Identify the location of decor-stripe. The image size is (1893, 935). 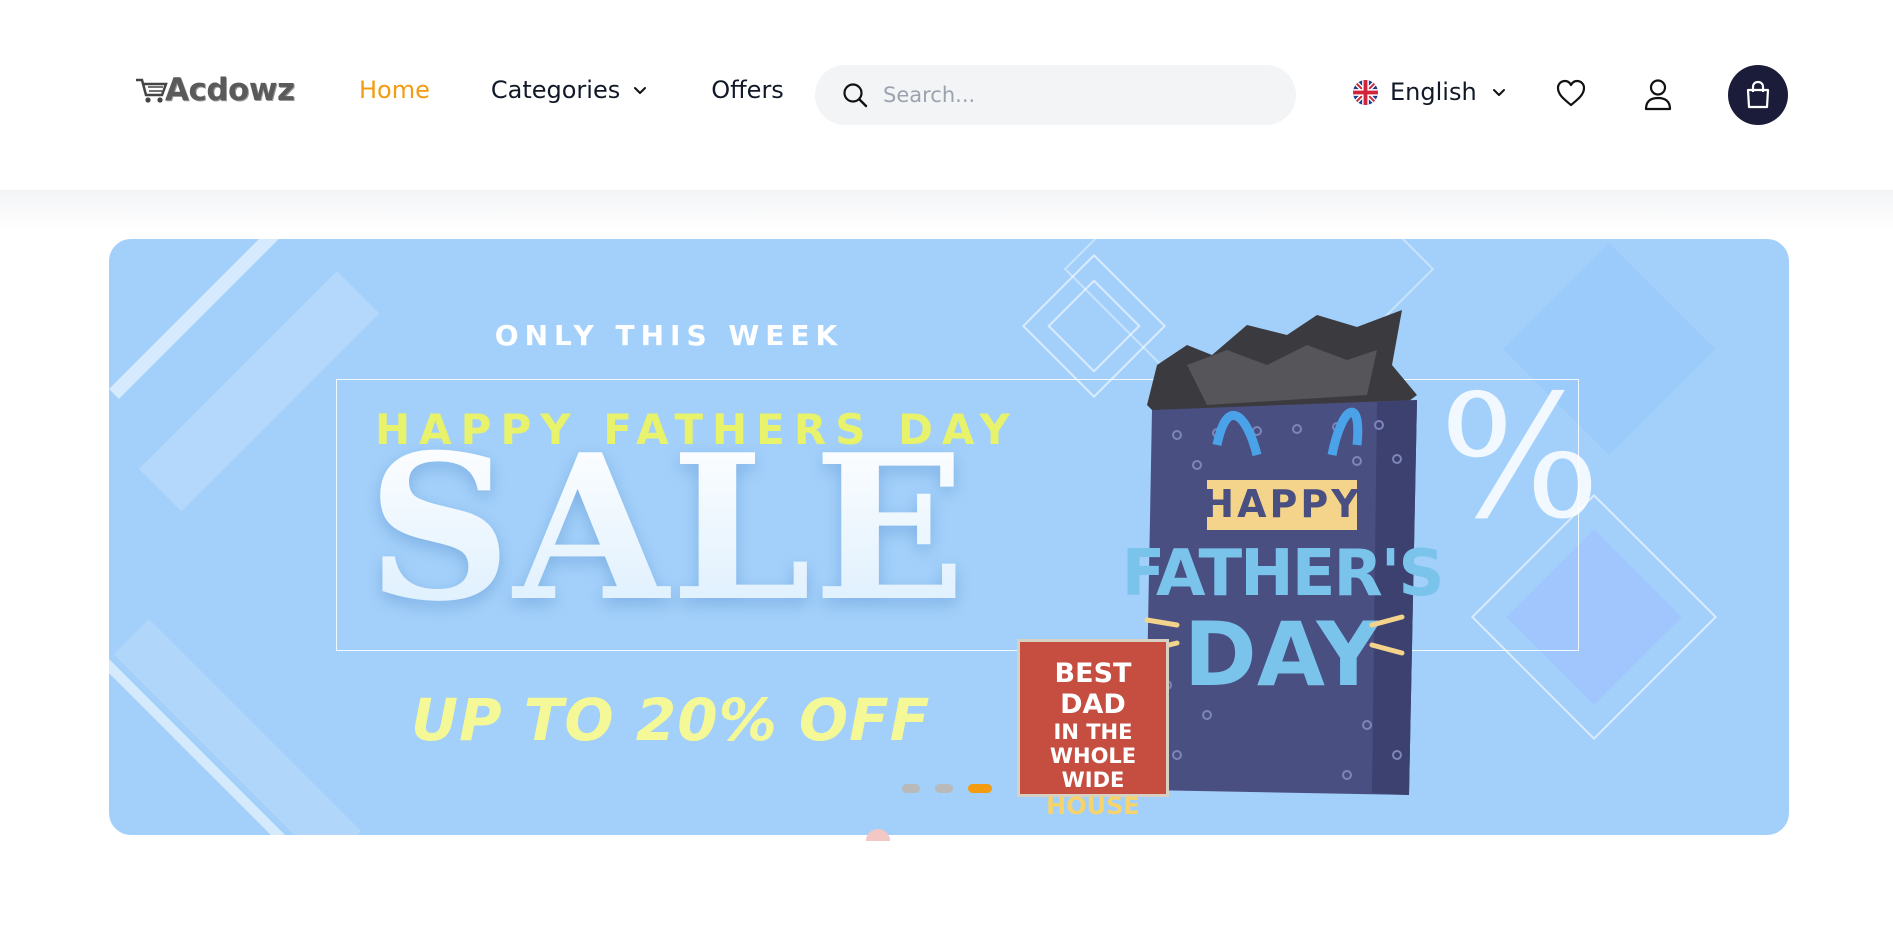
(237, 727).